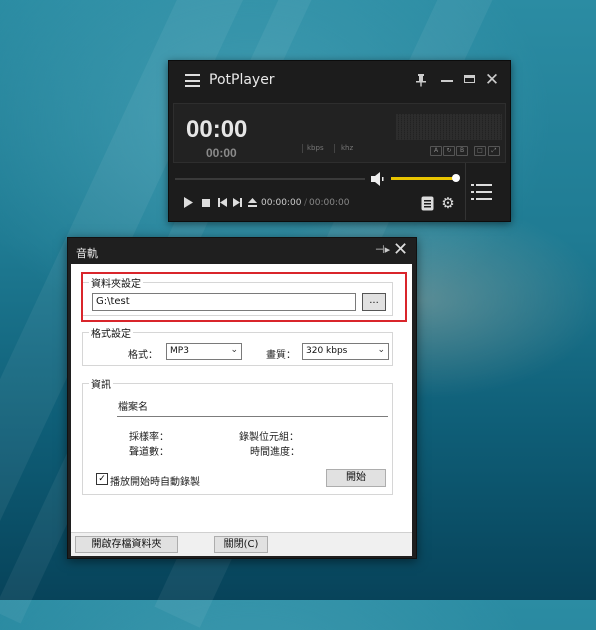 The image size is (596, 630). What do you see at coordinates (237, 204) in the screenshot?
I see `next-icon` at bounding box center [237, 204].